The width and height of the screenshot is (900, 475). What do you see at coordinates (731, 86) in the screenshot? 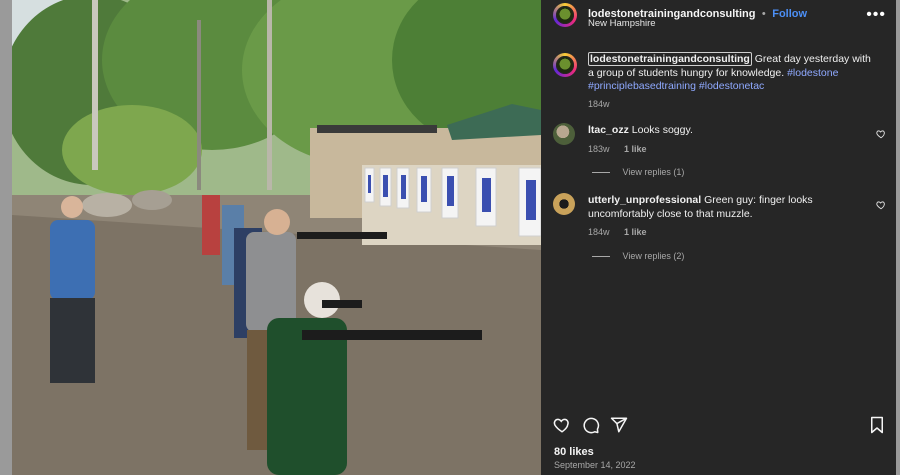
I see `hashtag-link: #lodestonetac` at bounding box center [731, 86].